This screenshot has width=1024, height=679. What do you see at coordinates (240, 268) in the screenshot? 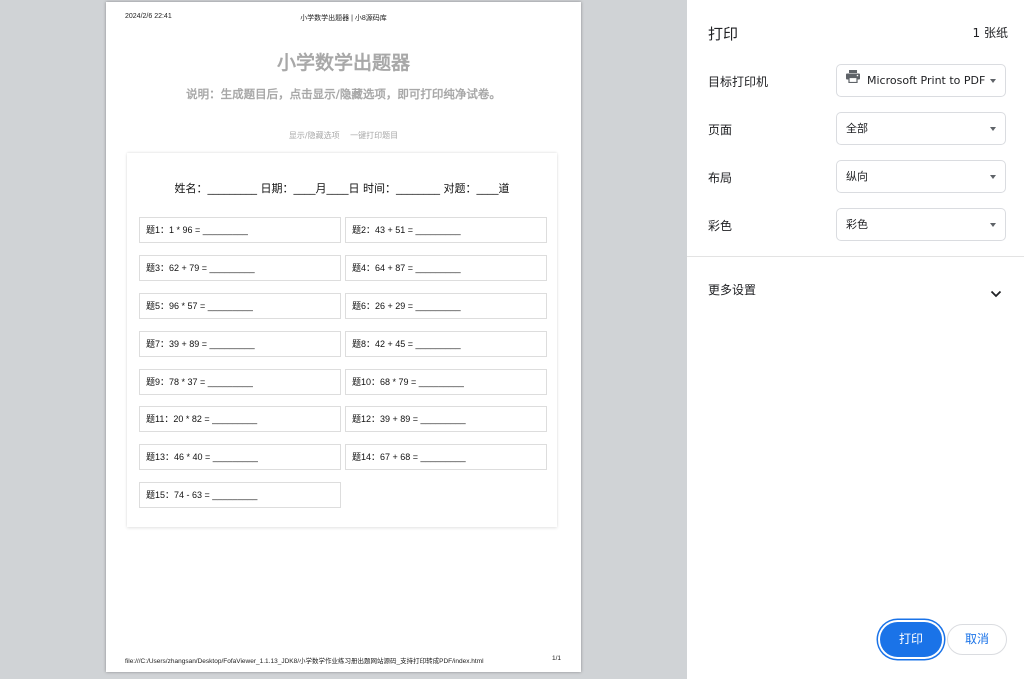
I see `question-item: 题3：62 + 79 = _________` at bounding box center [240, 268].